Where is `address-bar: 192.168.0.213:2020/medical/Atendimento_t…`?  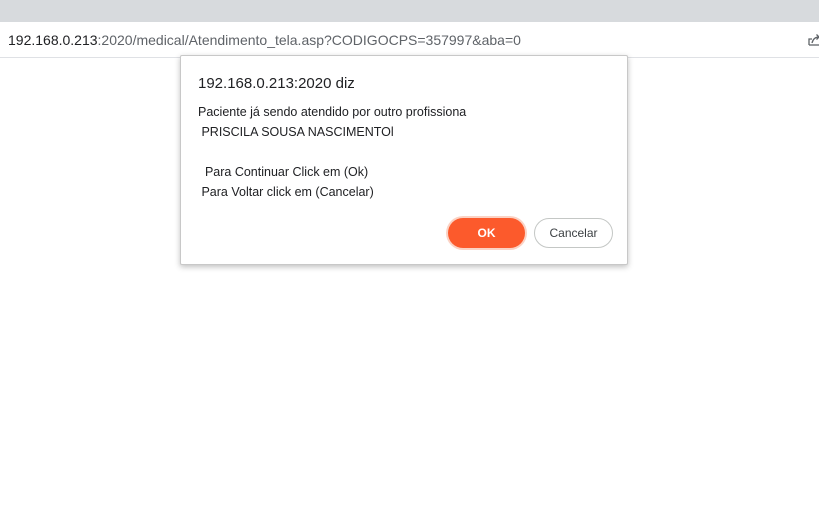 address-bar: 192.168.0.213:2020/medical/Atendimento_t… is located at coordinates (409, 40).